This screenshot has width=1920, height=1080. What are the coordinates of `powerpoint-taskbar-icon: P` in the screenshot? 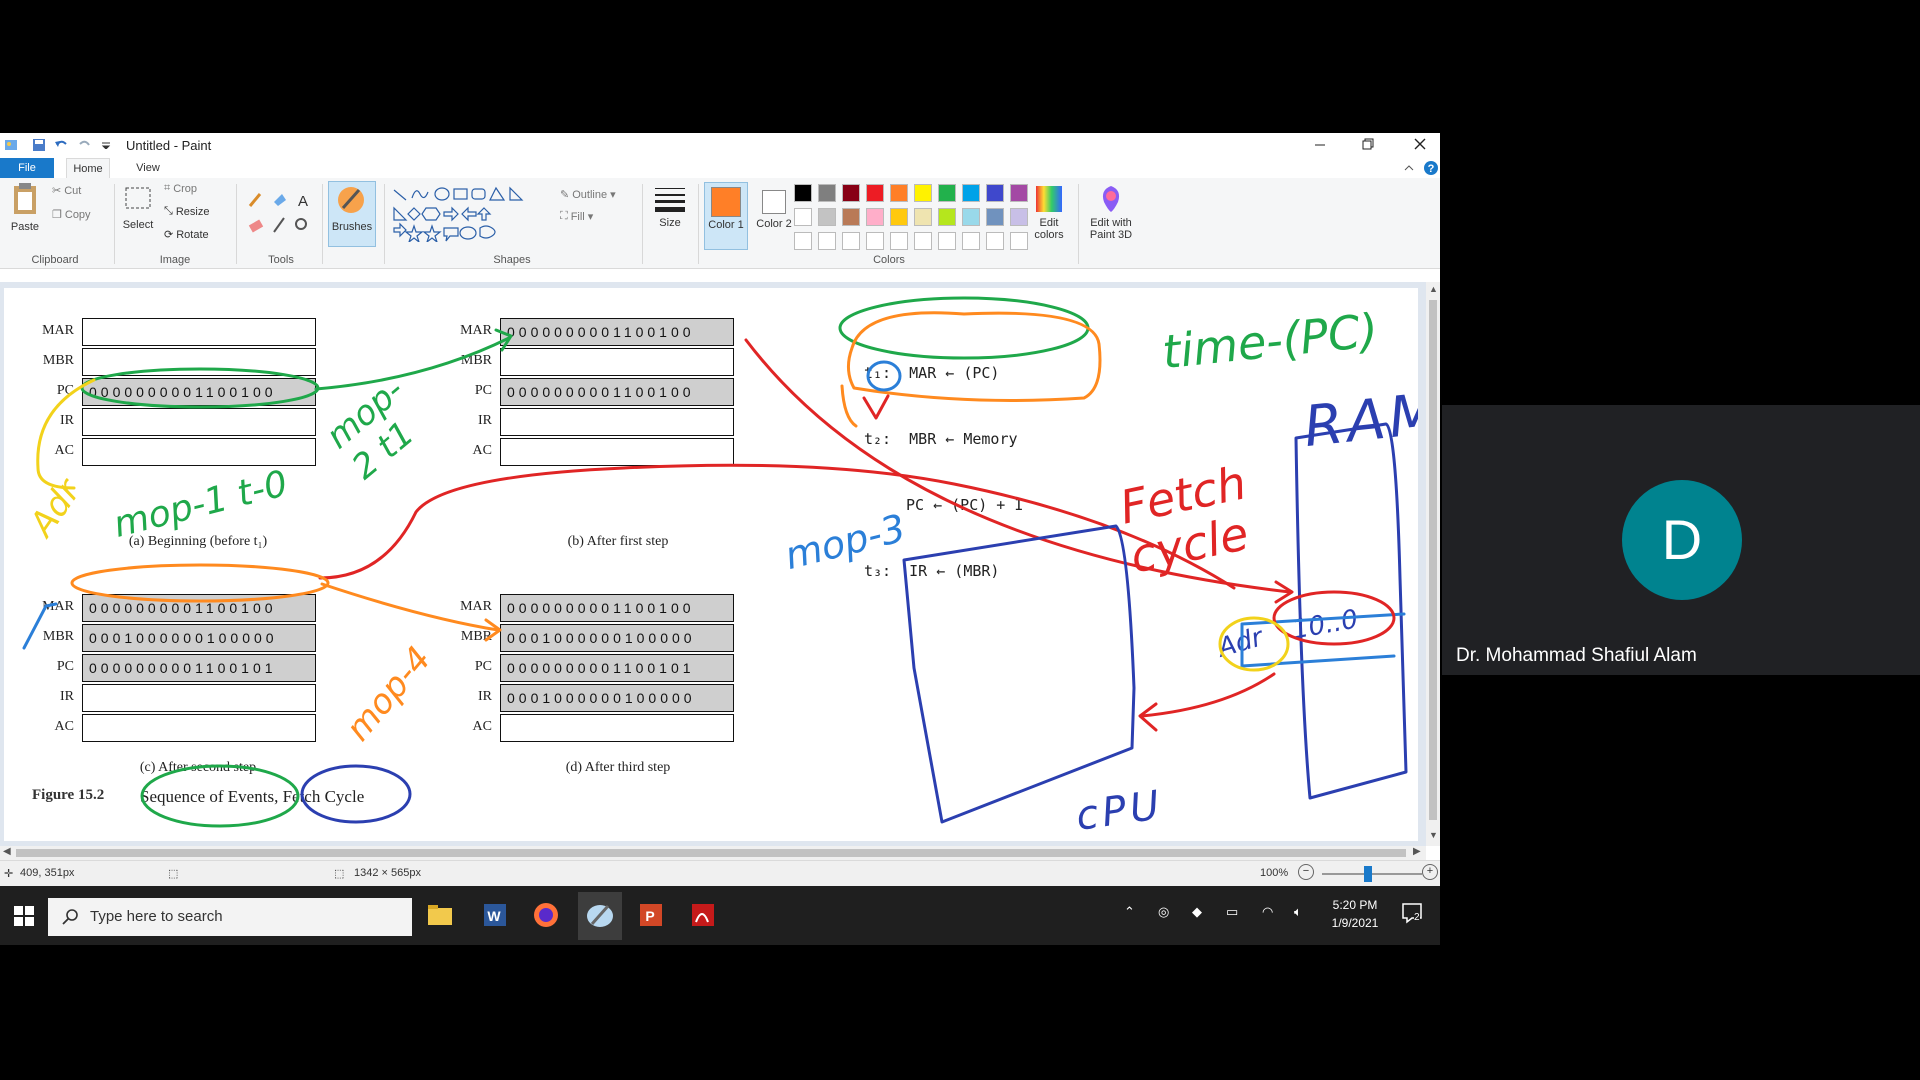 It's located at (650, 915).